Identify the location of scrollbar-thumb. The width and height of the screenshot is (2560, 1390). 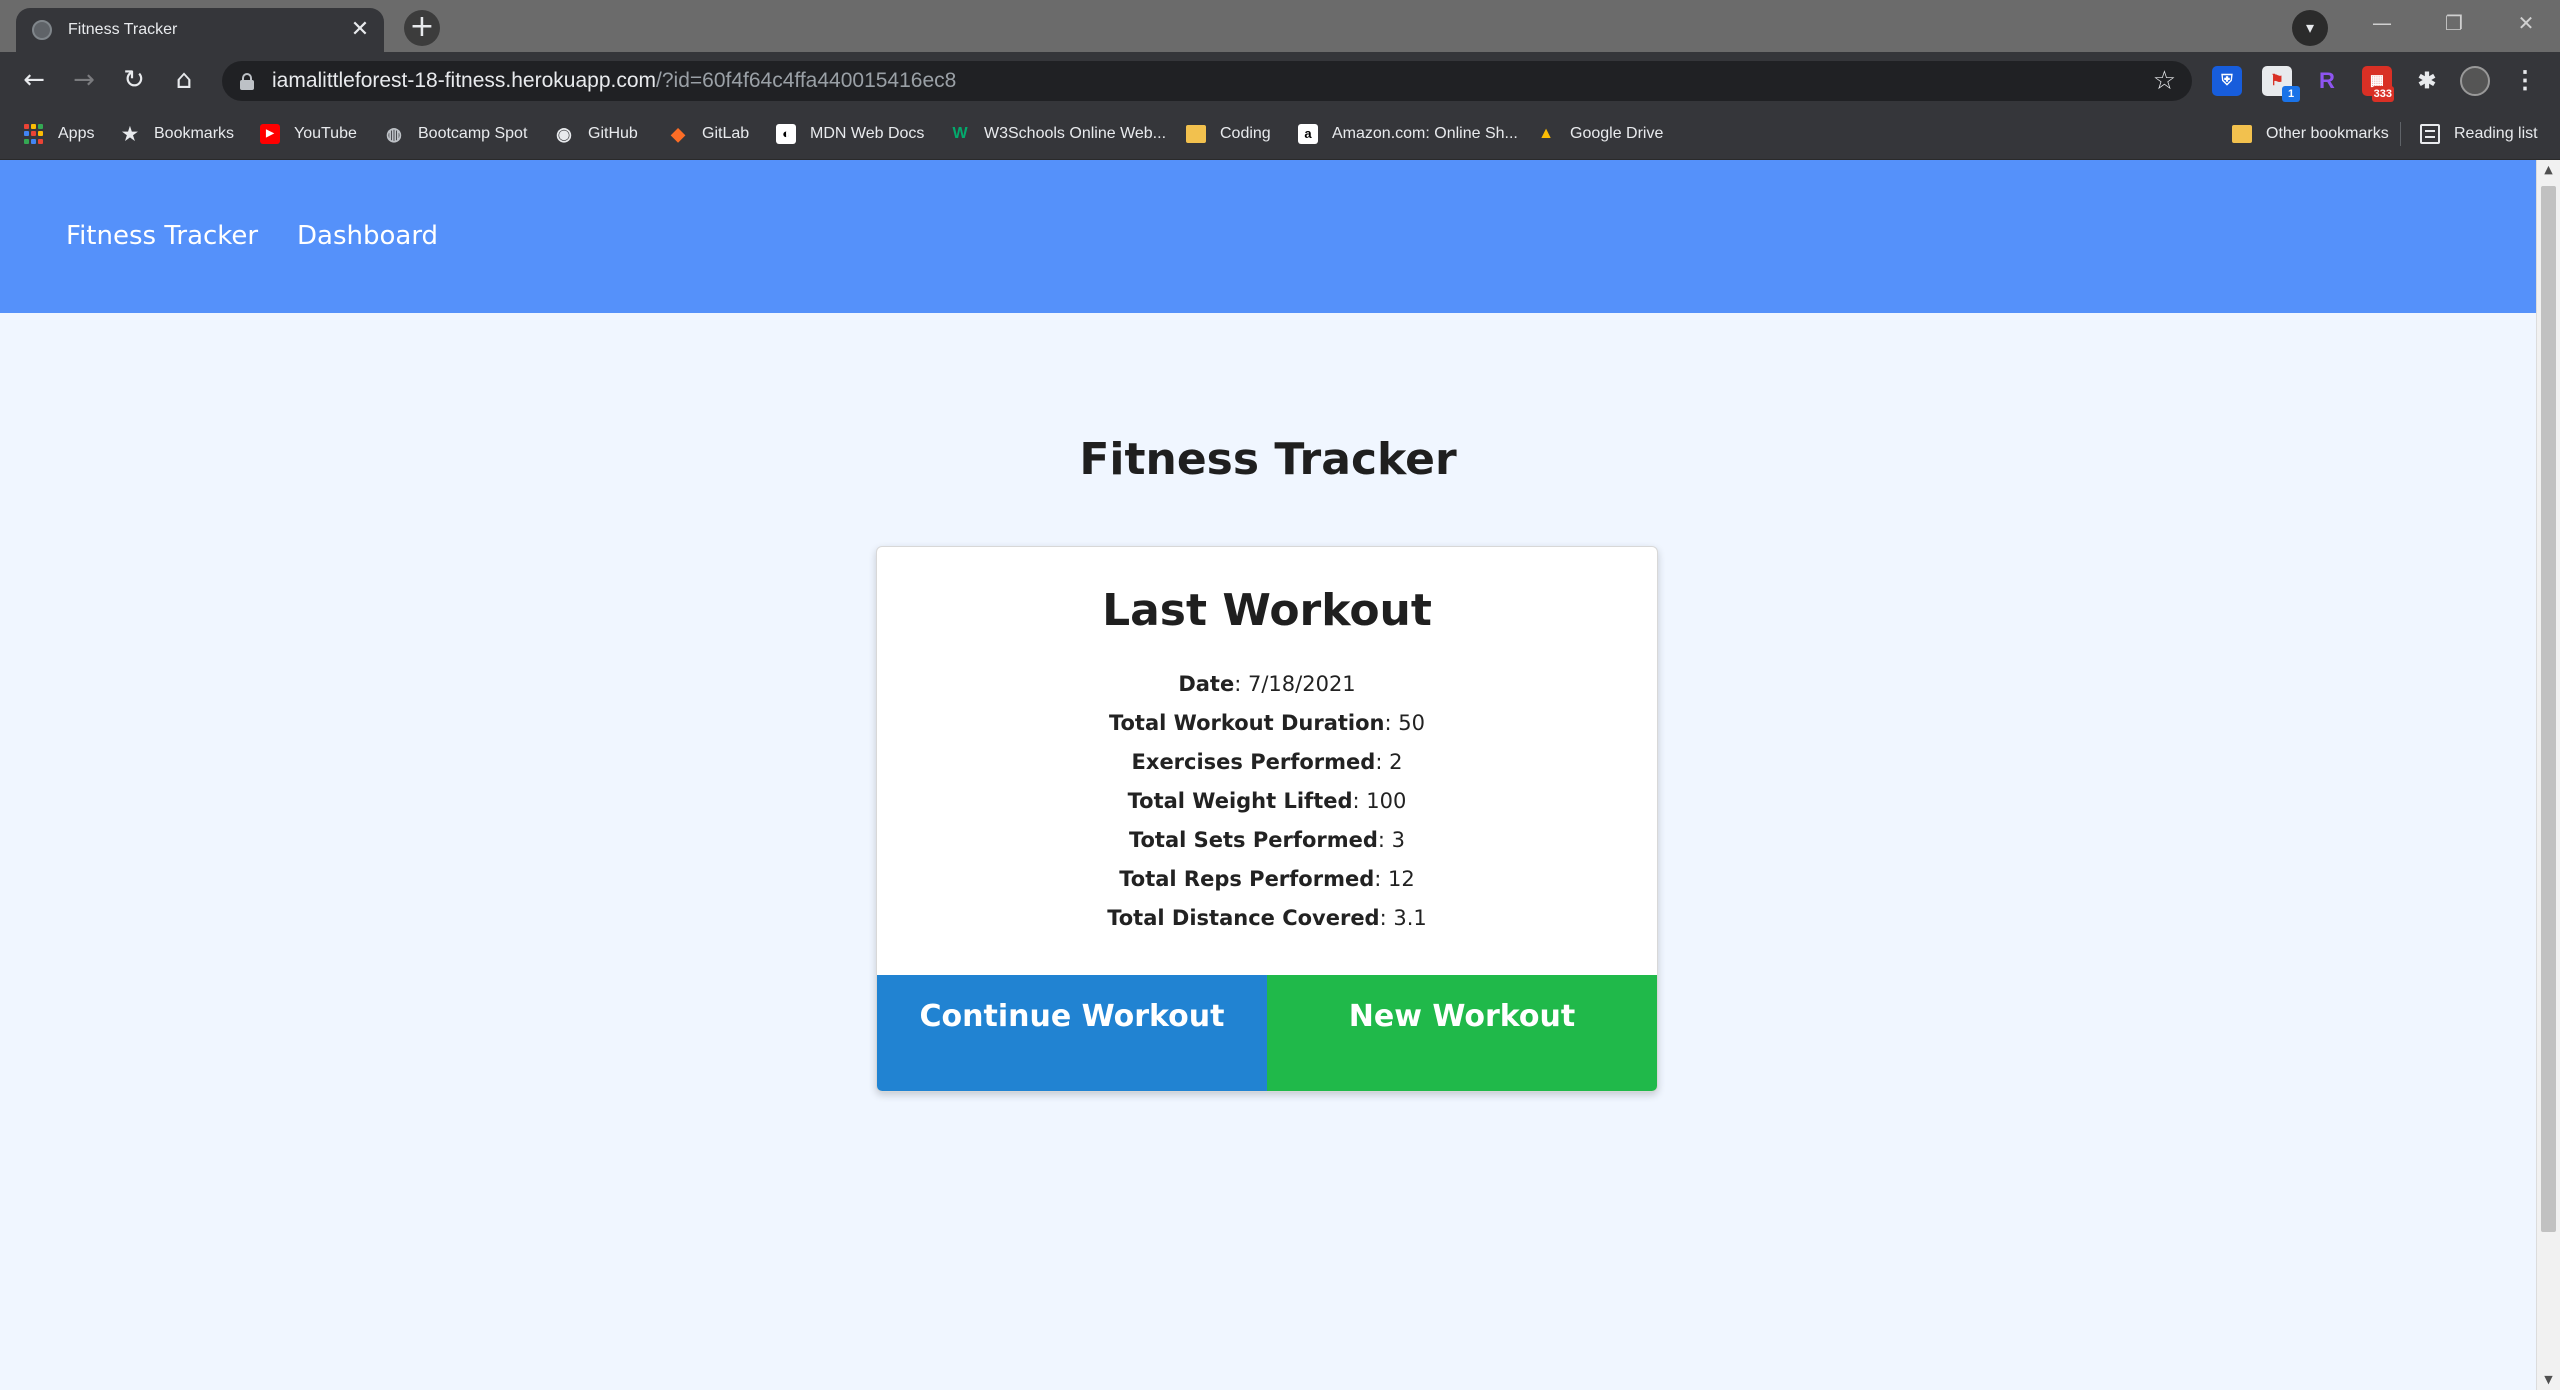
(2548, 709).